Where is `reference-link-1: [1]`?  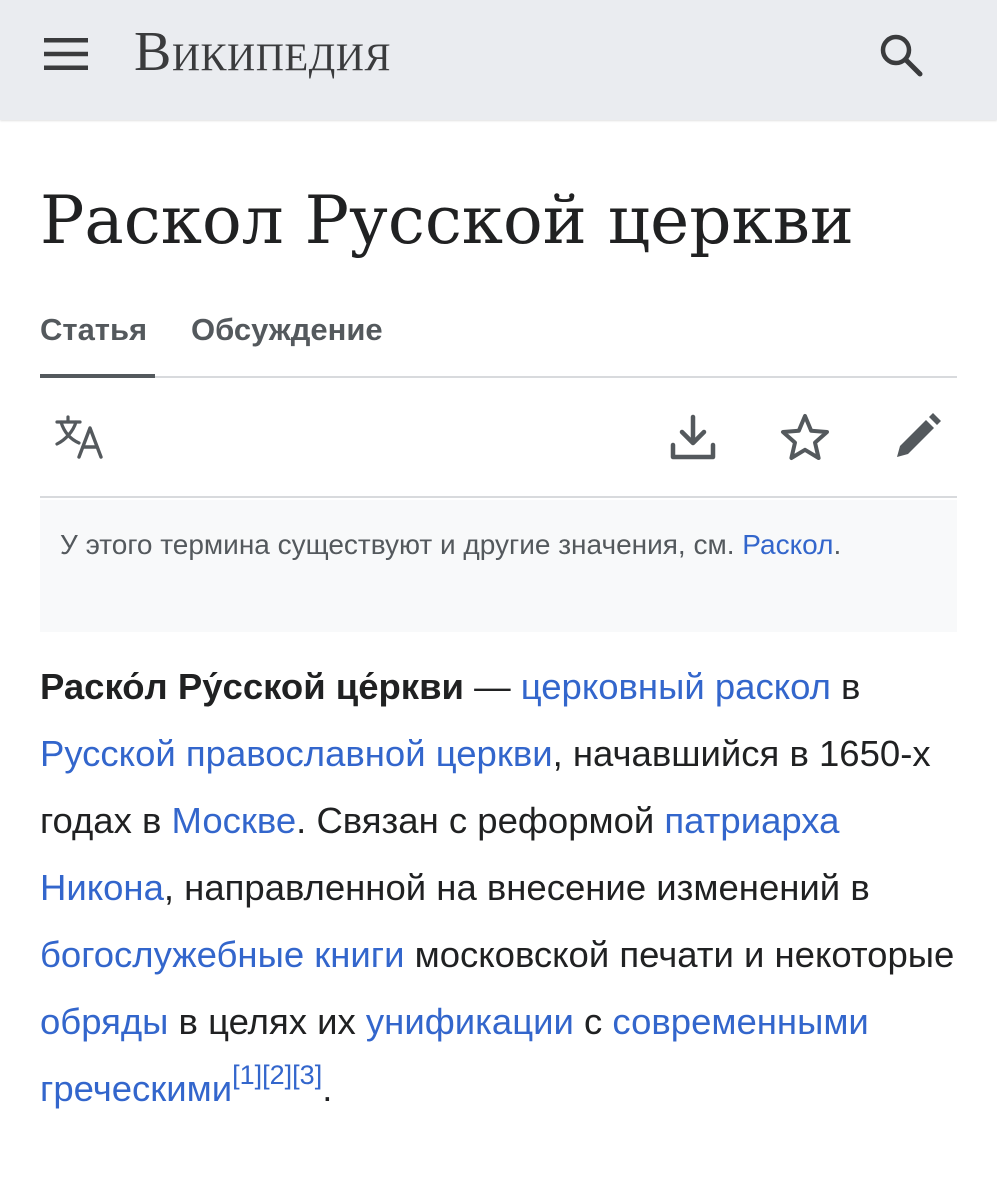
reference-link-1: [1] is located at coordinates (247, 1075).